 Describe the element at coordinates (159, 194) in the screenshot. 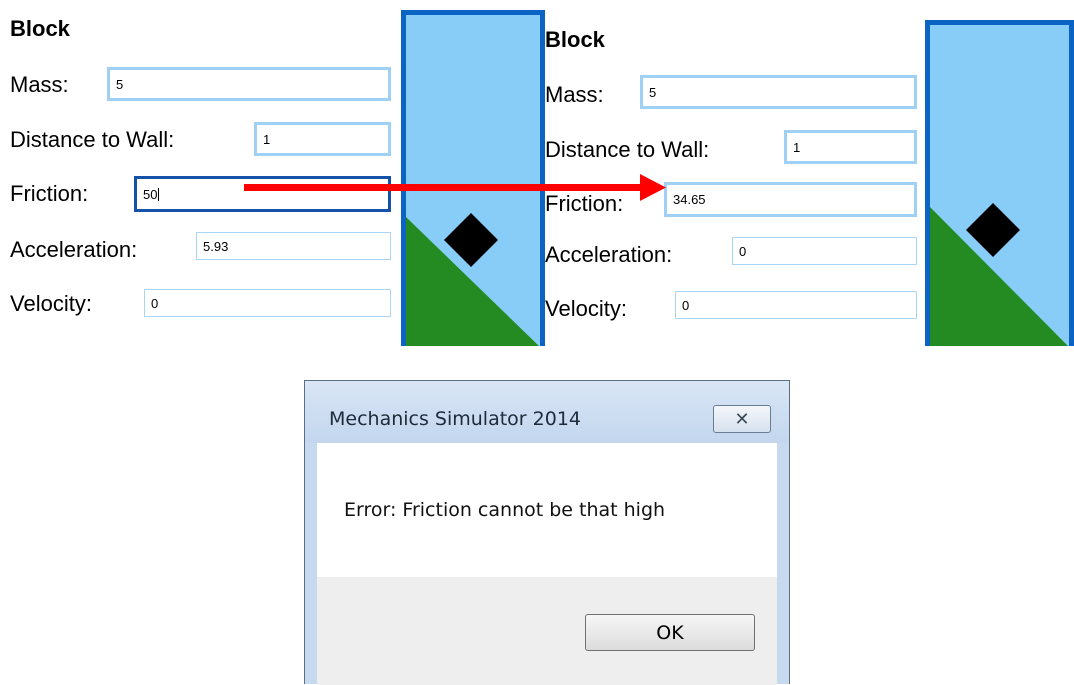

I see `text-caret` at that location.